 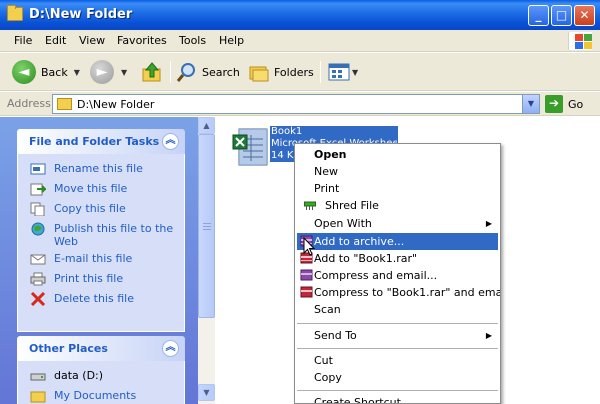 I want to click on maximize-button: □, so click(x=561, y=15).